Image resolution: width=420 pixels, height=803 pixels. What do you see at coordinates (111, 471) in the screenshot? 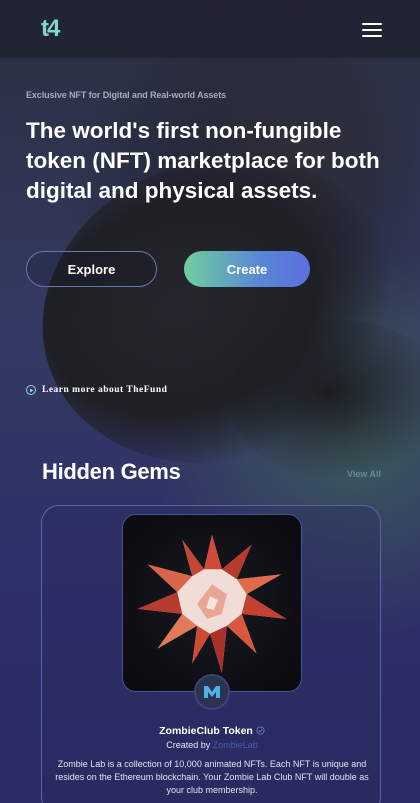
I see `section-title: Hidden Gems` at bounding box center [111, 471].